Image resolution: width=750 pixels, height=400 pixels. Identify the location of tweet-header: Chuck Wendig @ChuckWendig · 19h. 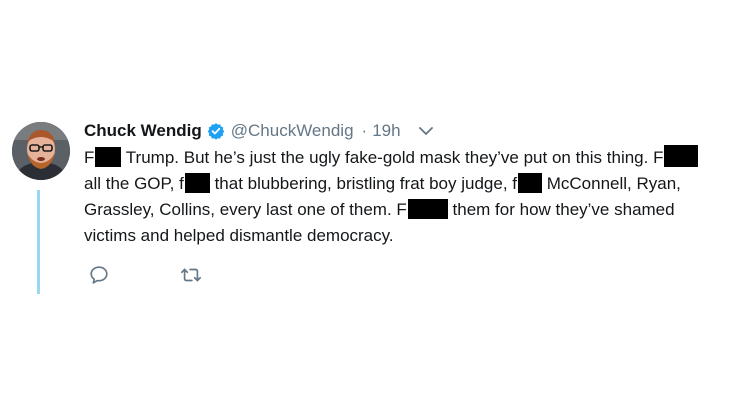
(259, 131).